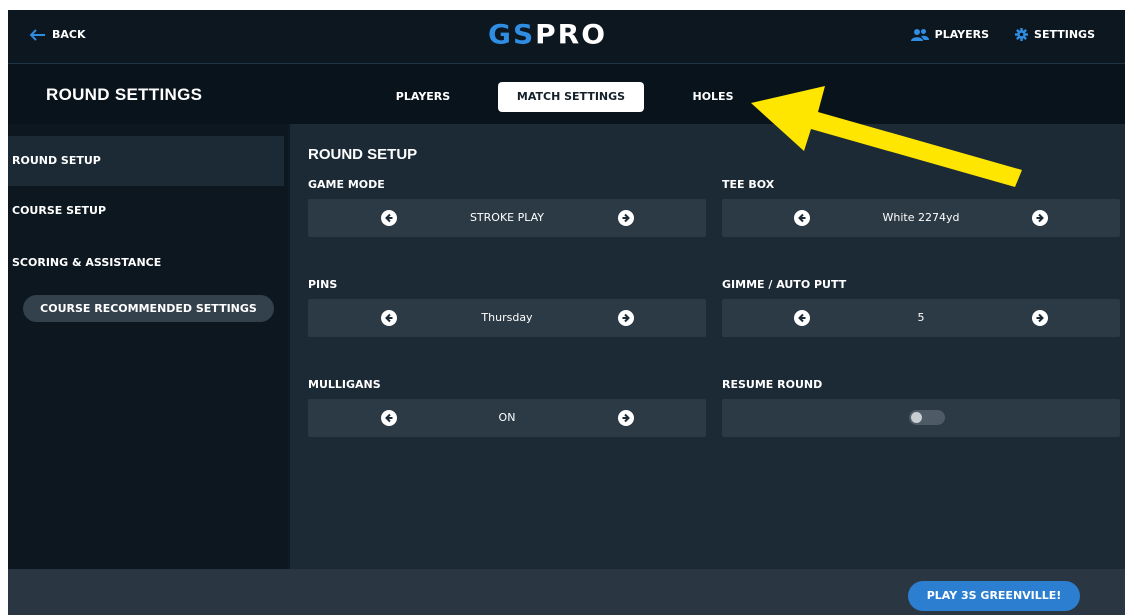 The image size is (1125, 615). I want to click on gear-icon, so click(1022, 34).